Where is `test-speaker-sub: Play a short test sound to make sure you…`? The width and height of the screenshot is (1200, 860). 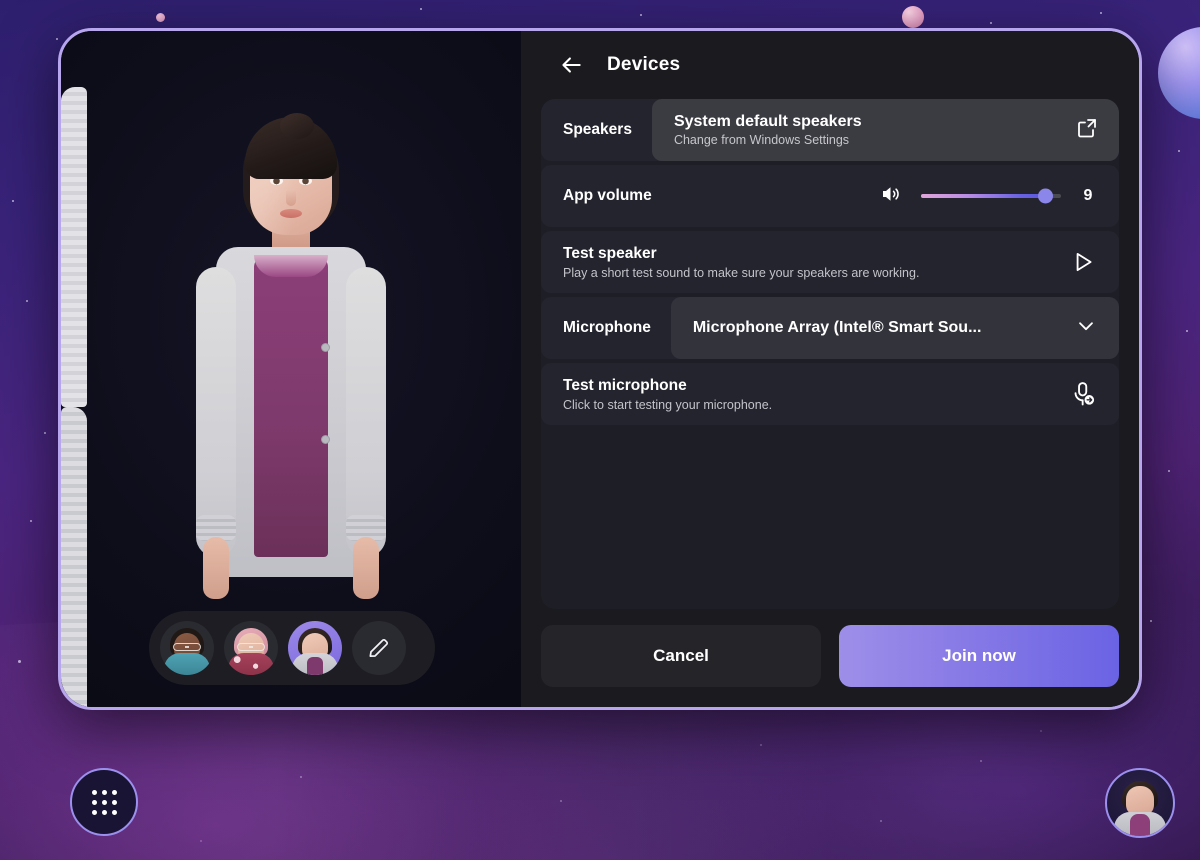
test-speaker-sub: Play a short test sound to make sure you… is located at coordinates (741, 272).